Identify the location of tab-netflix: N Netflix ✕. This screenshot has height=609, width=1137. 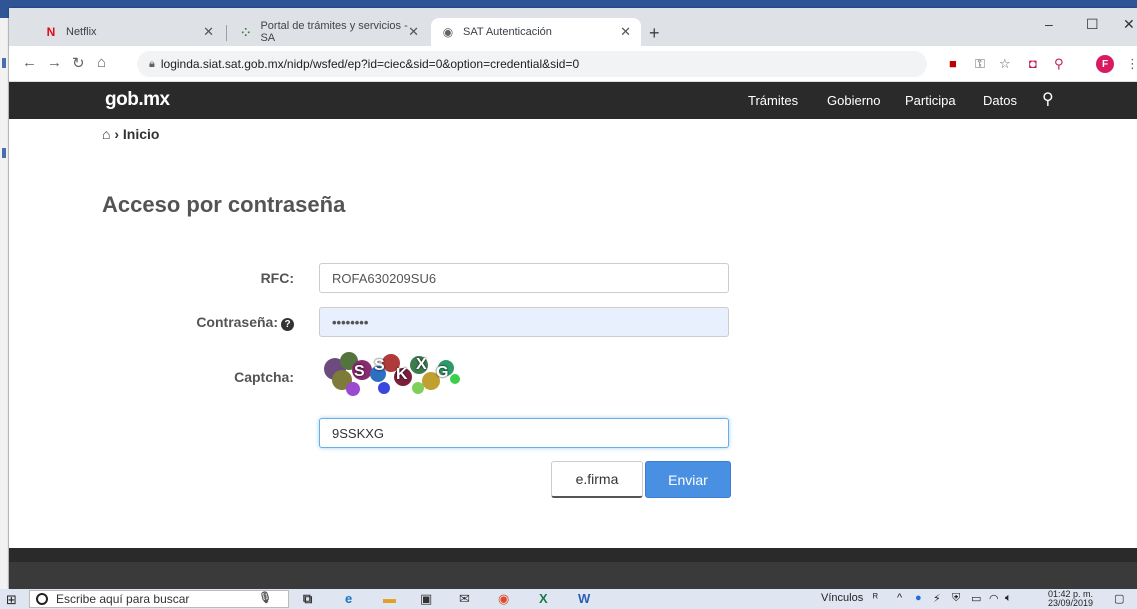
(129, 32).